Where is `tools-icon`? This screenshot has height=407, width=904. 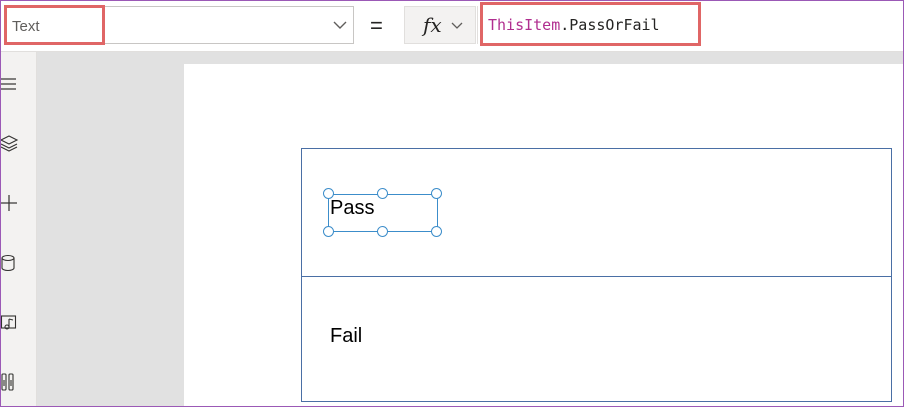
tools-icon is located at coordinates (10, 382).